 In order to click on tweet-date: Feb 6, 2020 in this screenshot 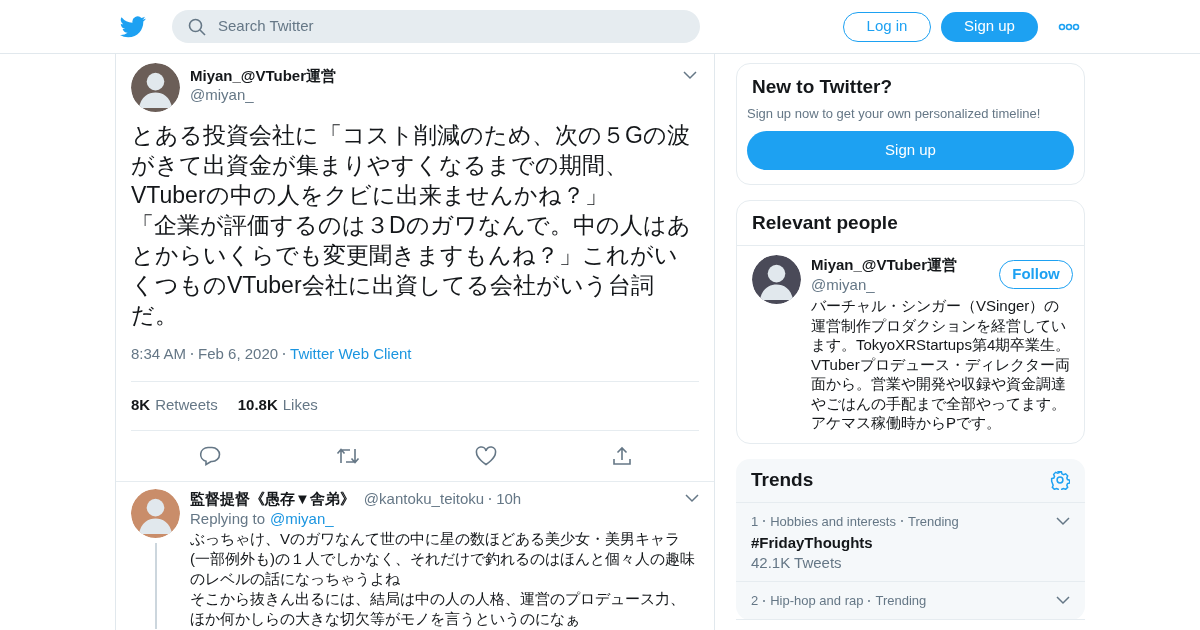, I will do `click(238, 354)`.